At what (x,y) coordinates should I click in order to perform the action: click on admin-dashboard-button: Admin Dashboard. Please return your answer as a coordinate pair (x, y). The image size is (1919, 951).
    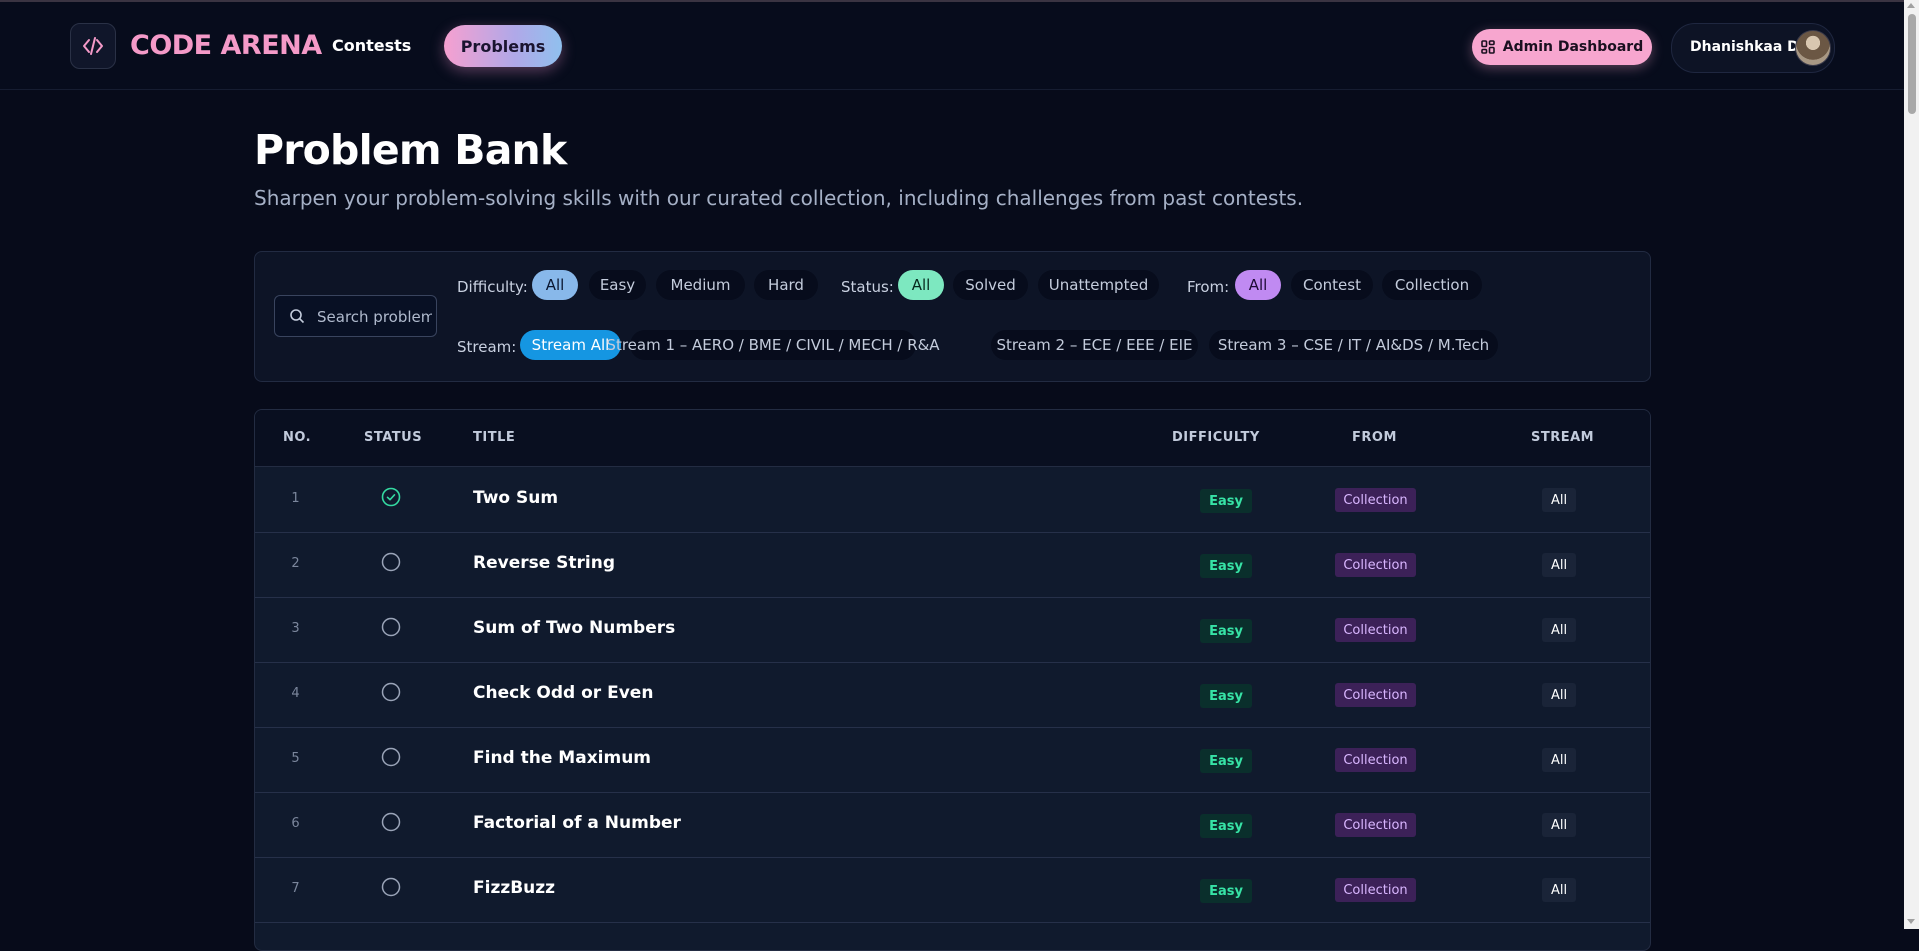
    Looking at the image, I should click on (1562, 47).